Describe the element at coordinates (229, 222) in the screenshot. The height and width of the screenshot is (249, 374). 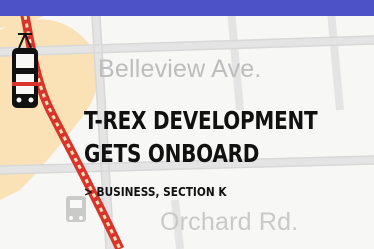
I see `street-label-orchard: Orchard Rd.` at that location.